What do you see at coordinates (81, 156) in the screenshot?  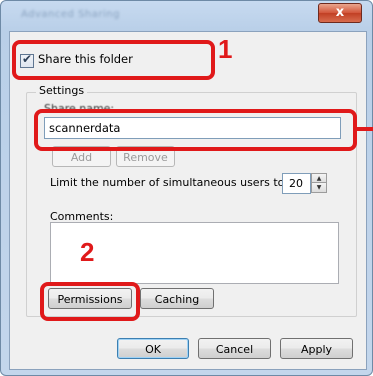 I see `add-button: Add` at bounding box center [81, 156].